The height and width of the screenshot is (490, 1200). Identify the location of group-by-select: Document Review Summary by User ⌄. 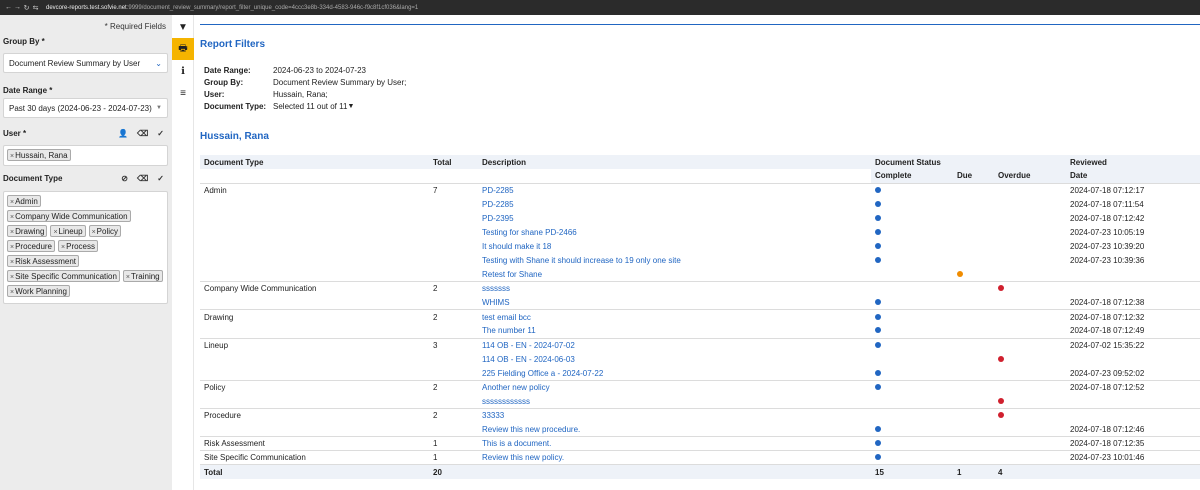
(85, 63).